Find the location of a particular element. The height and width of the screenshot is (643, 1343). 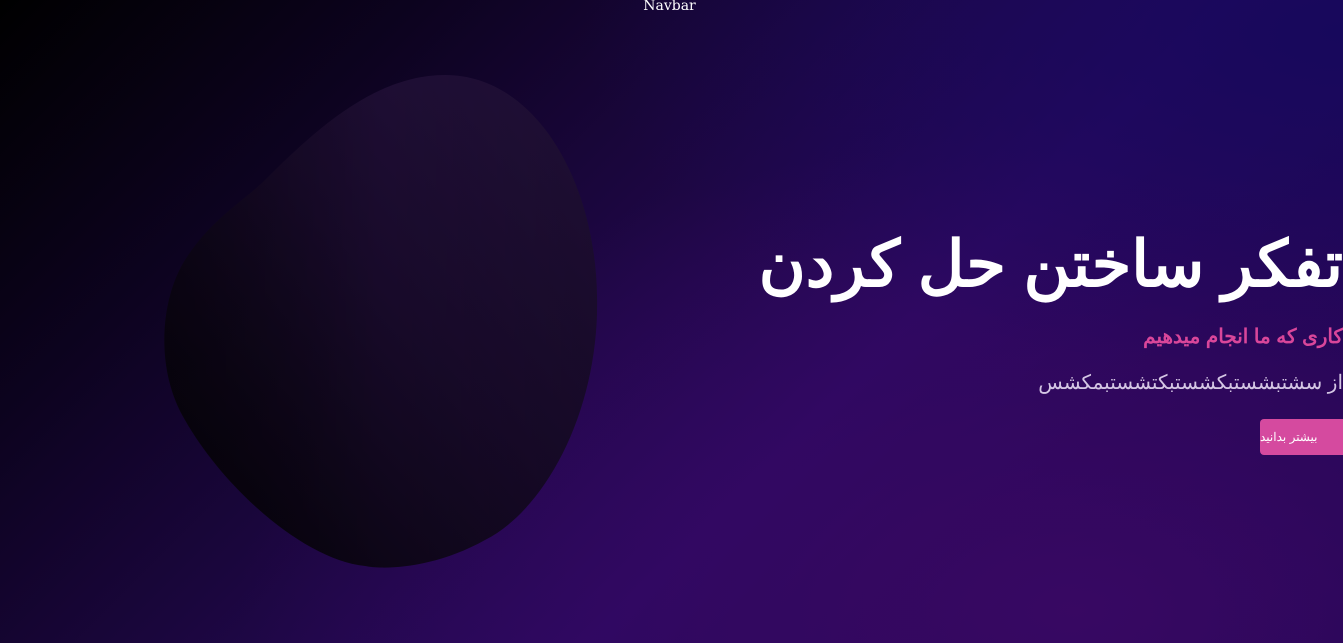

learn-more-button: بیشتر بدانید is located at coordinates (1301, 437).